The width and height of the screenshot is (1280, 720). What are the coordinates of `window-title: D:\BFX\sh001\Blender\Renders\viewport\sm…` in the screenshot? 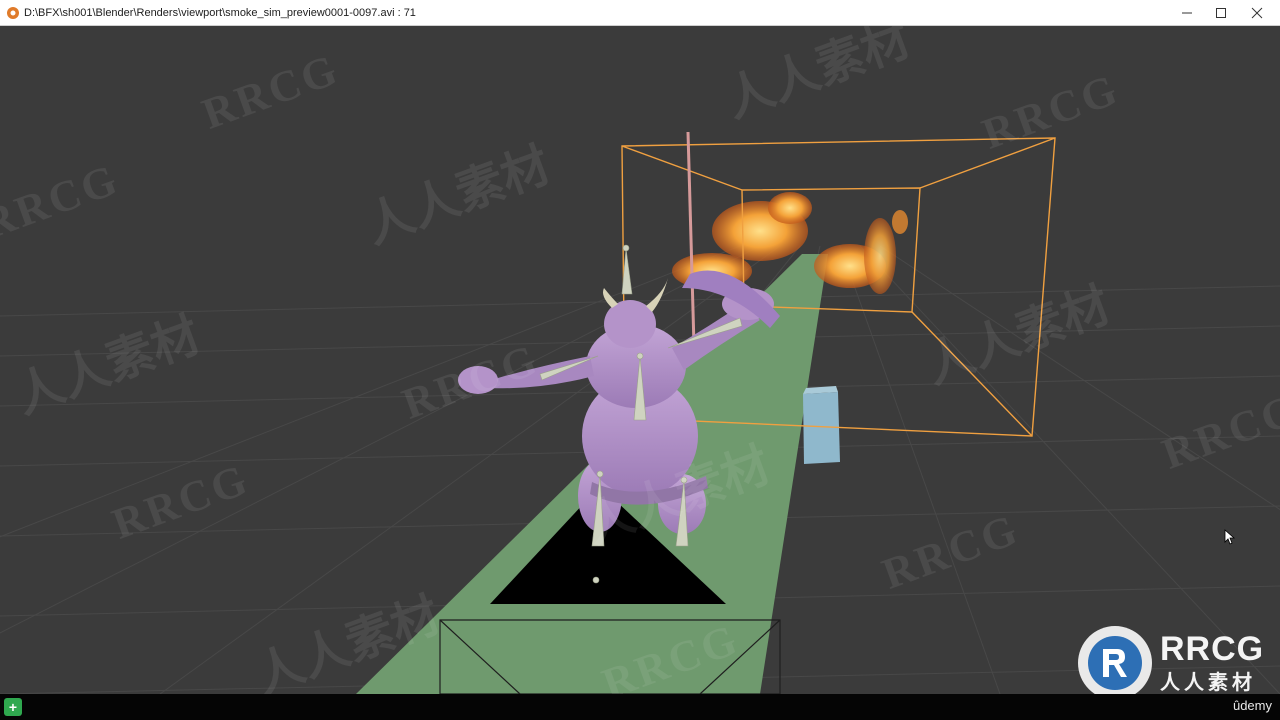 It's located at (220, 12).